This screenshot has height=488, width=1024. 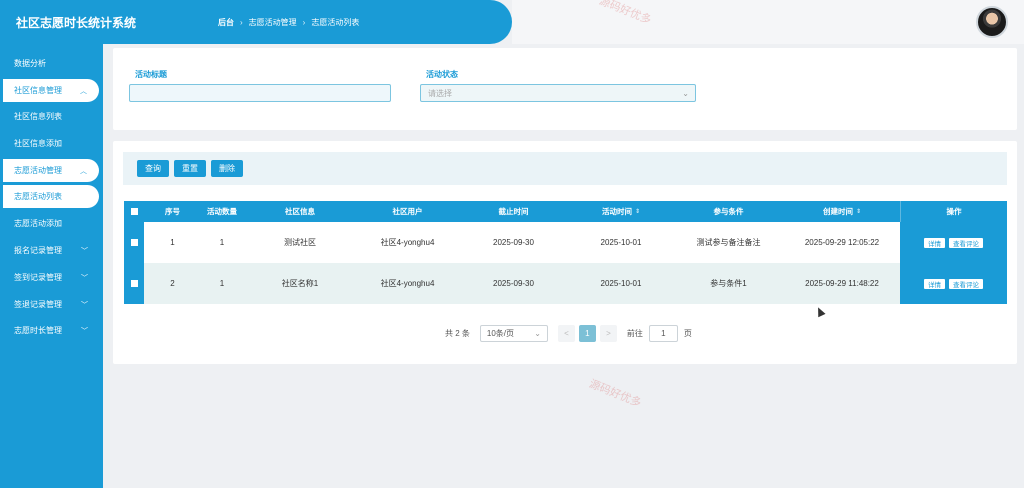 What do you see at coordinates (842, 242) in the screenshot?
I see `row-created: 2025-09-29 12:05:22` at bounding box center [842, 242].